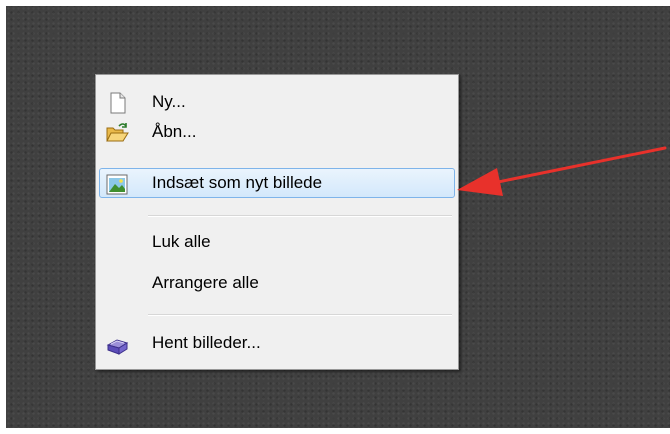  Describe the element at coordinates (277, 242) in the screenshot. I see `menu-item-close-all: Luk alle` at that location.